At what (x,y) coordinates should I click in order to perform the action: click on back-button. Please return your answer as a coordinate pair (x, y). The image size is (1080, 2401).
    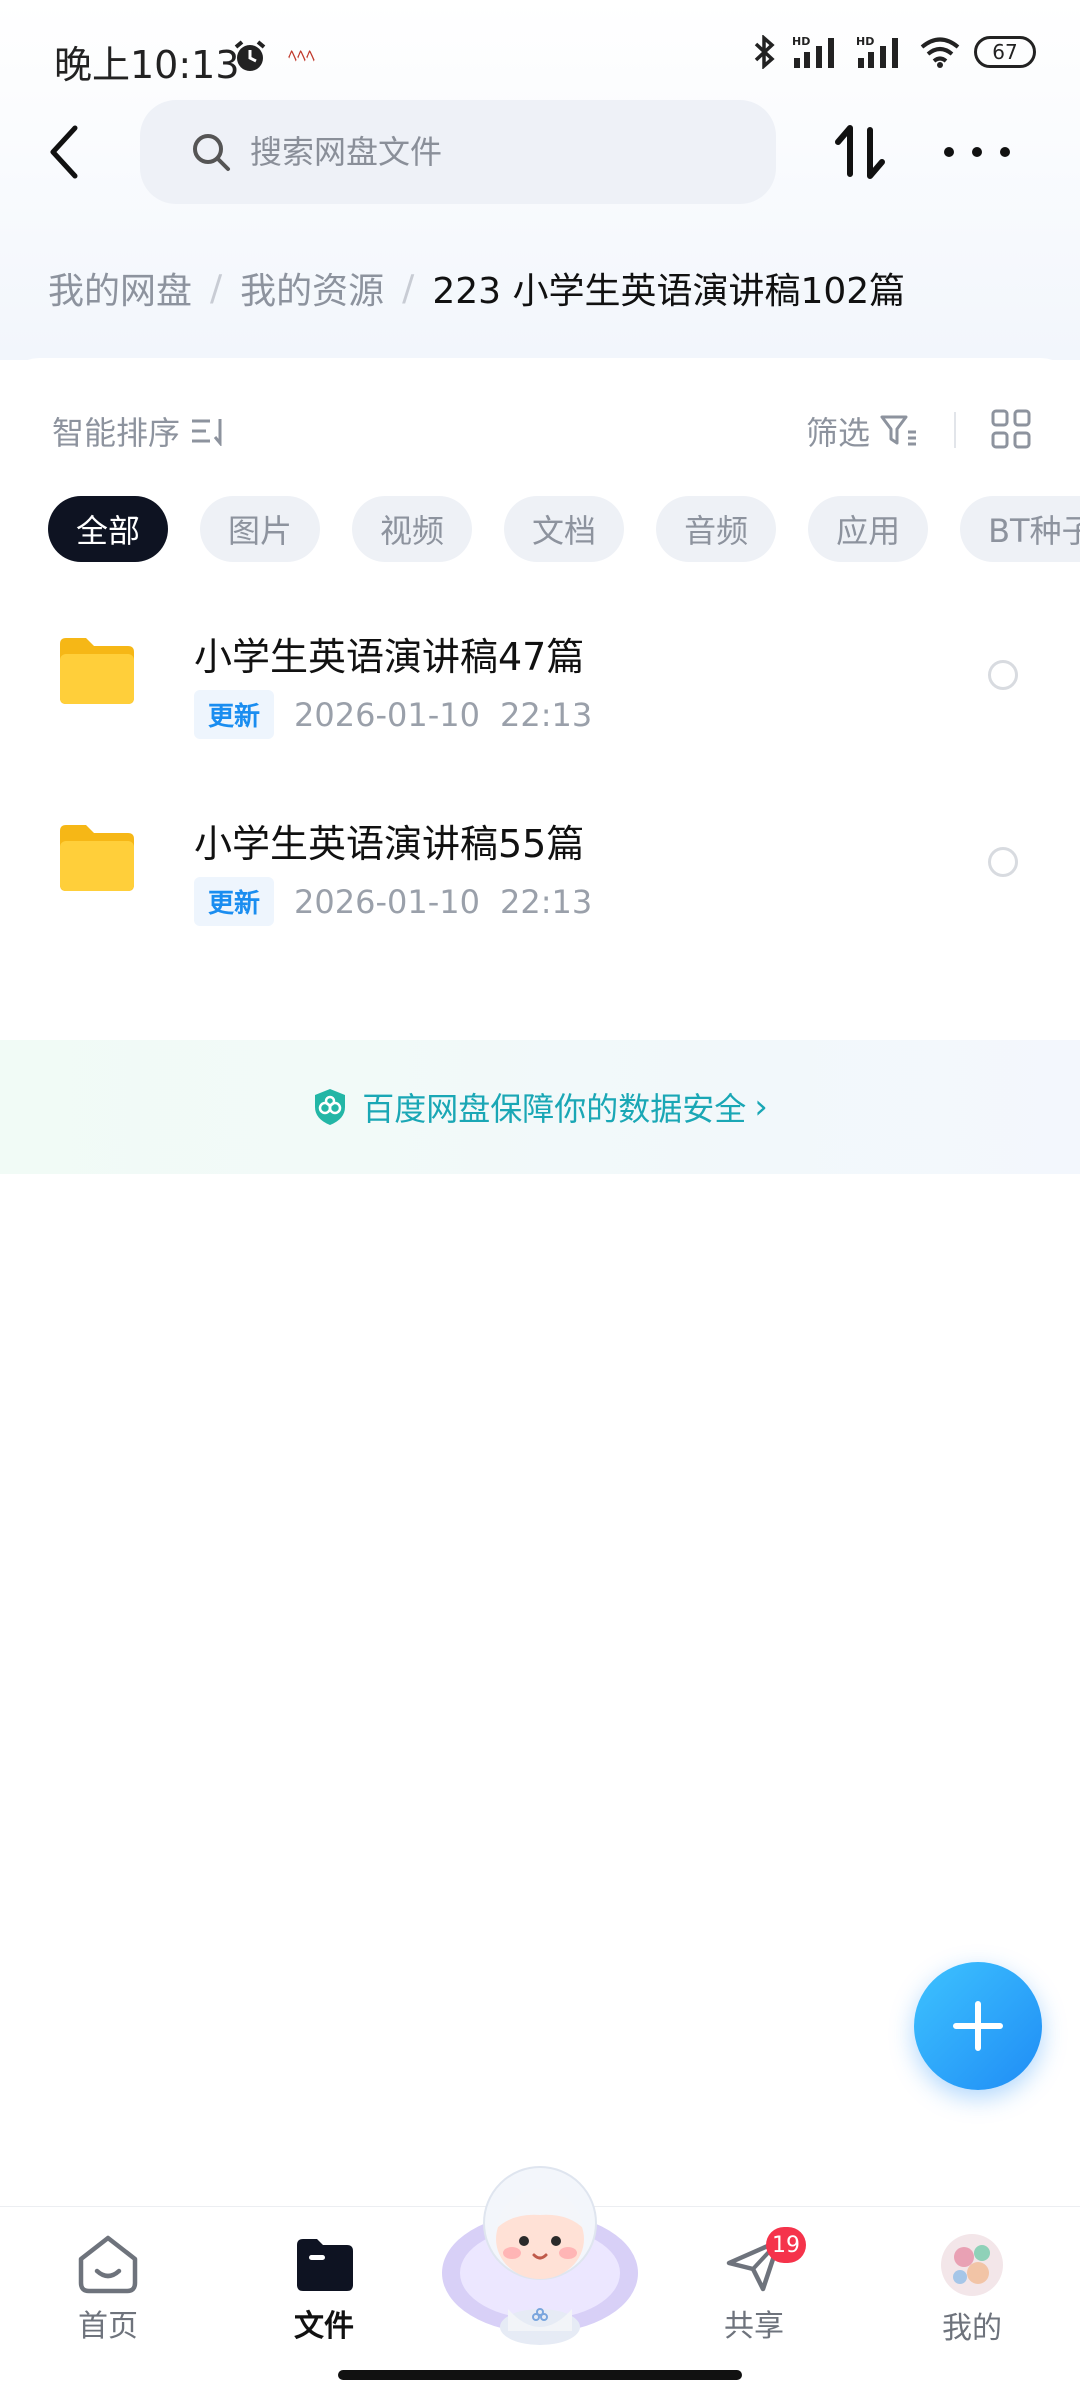
    Looking at the image, I should click on (64, 152).